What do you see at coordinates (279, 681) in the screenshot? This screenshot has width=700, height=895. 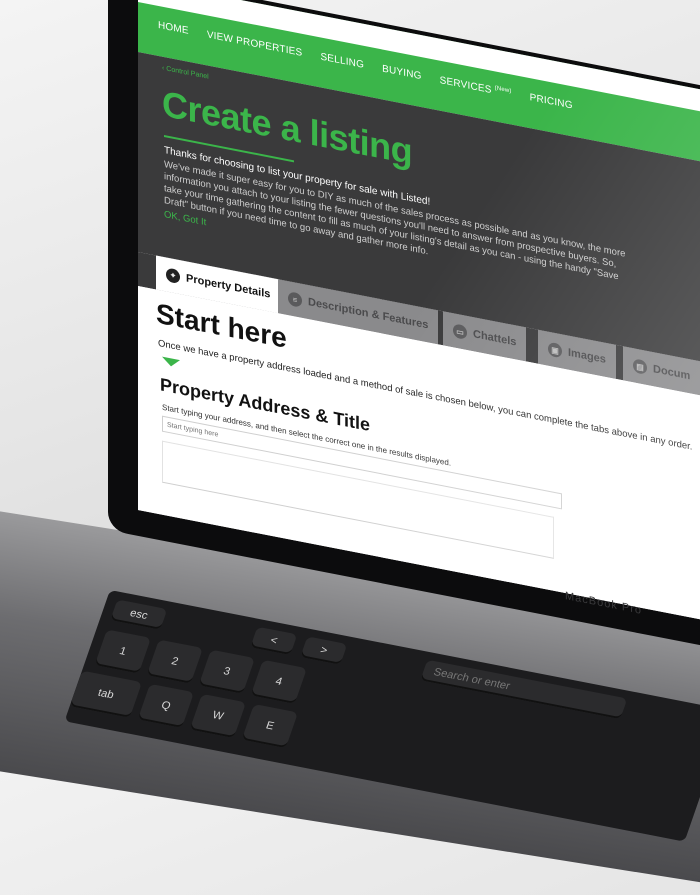 I see `key-4: 4` at bounding box center [279, 681].